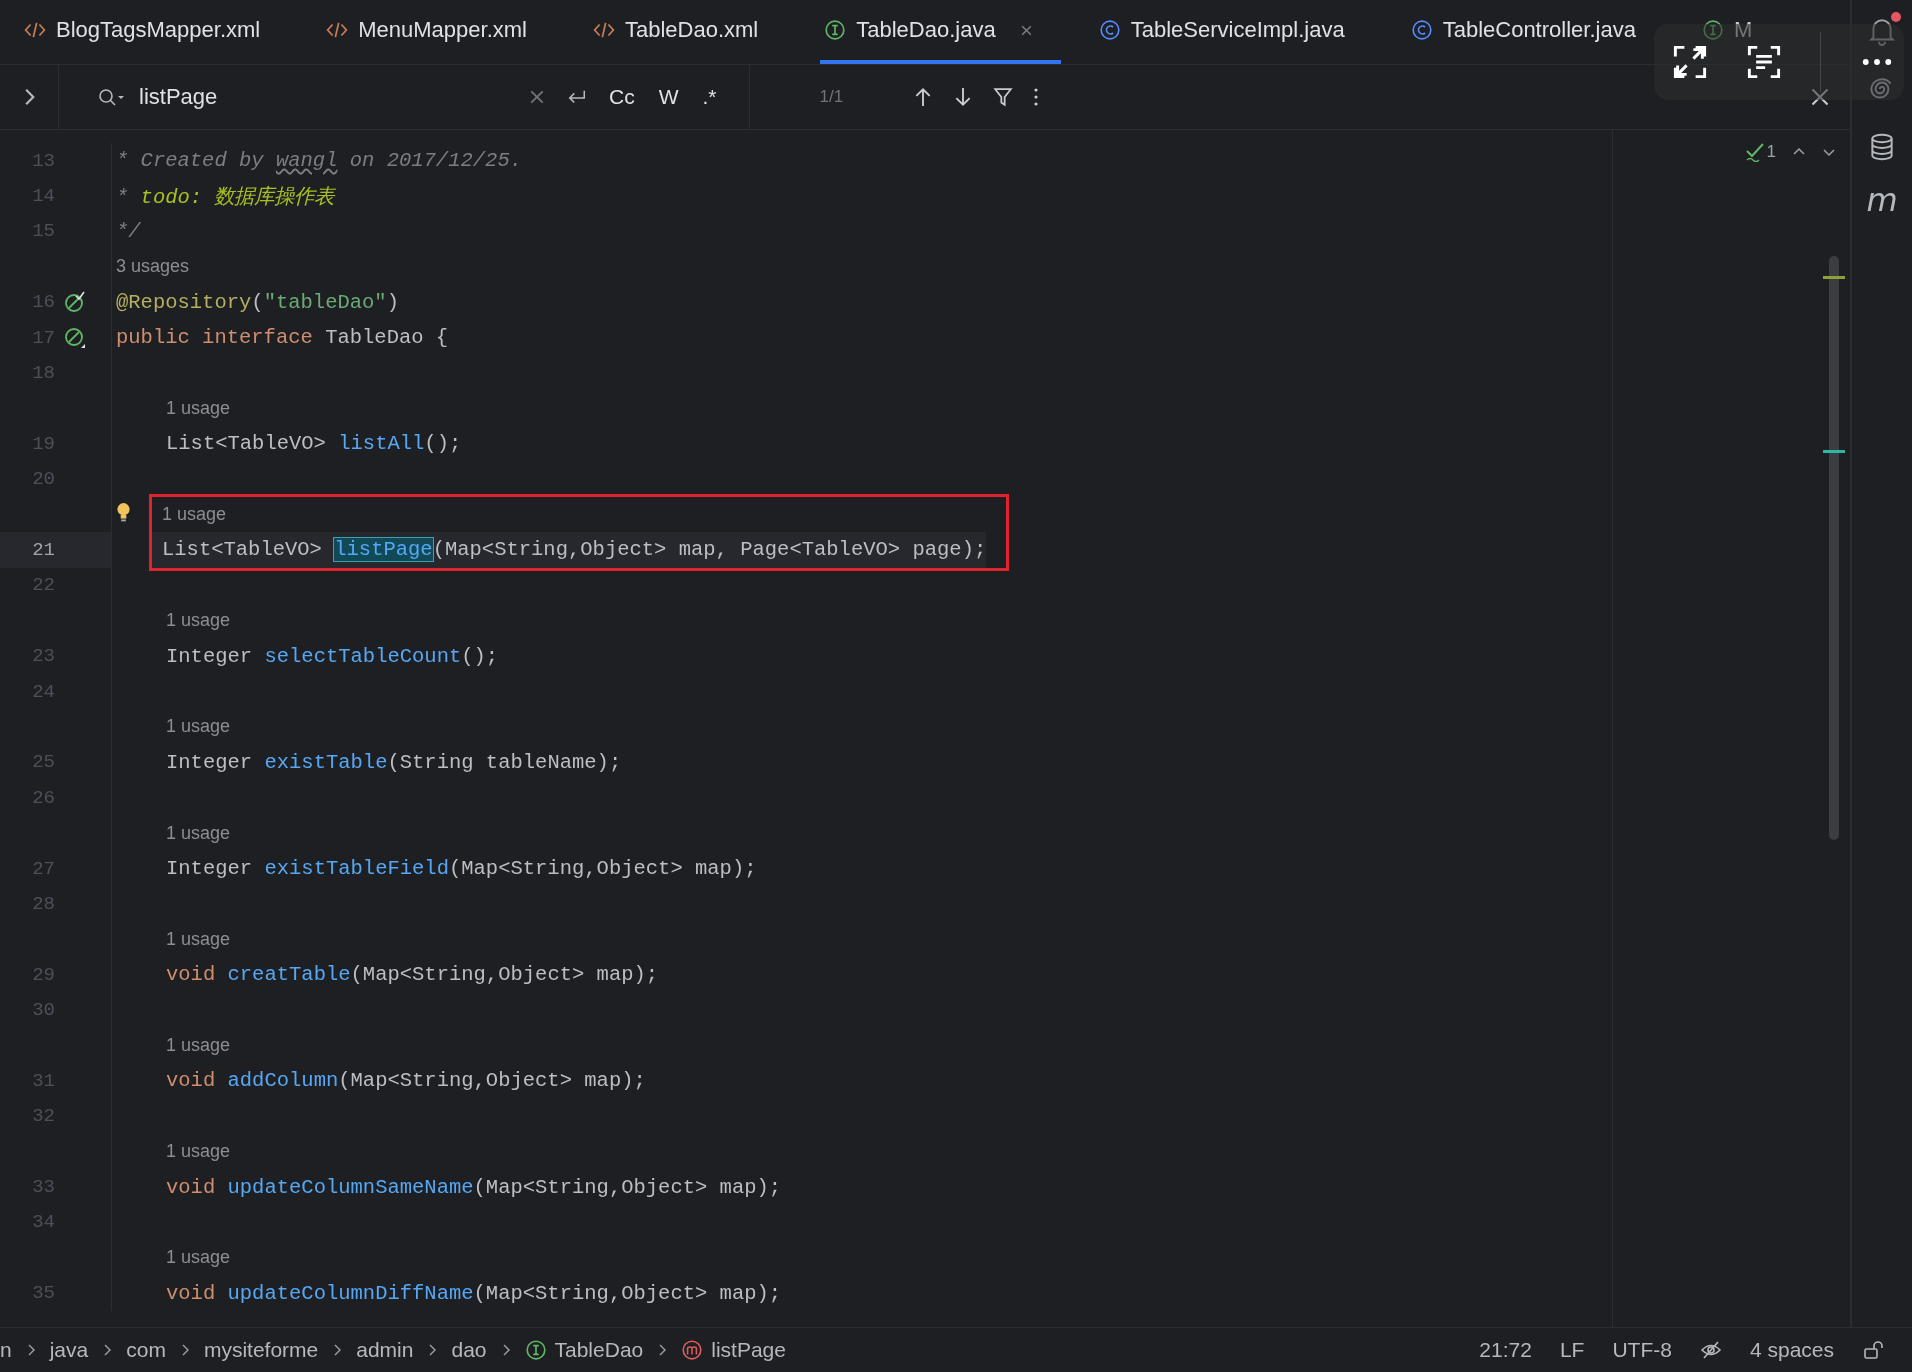 The width and height of the screenshot is (1912, 1372). I want to click on editor-tab: TableServiceImpl.java, so click(1233, 32).